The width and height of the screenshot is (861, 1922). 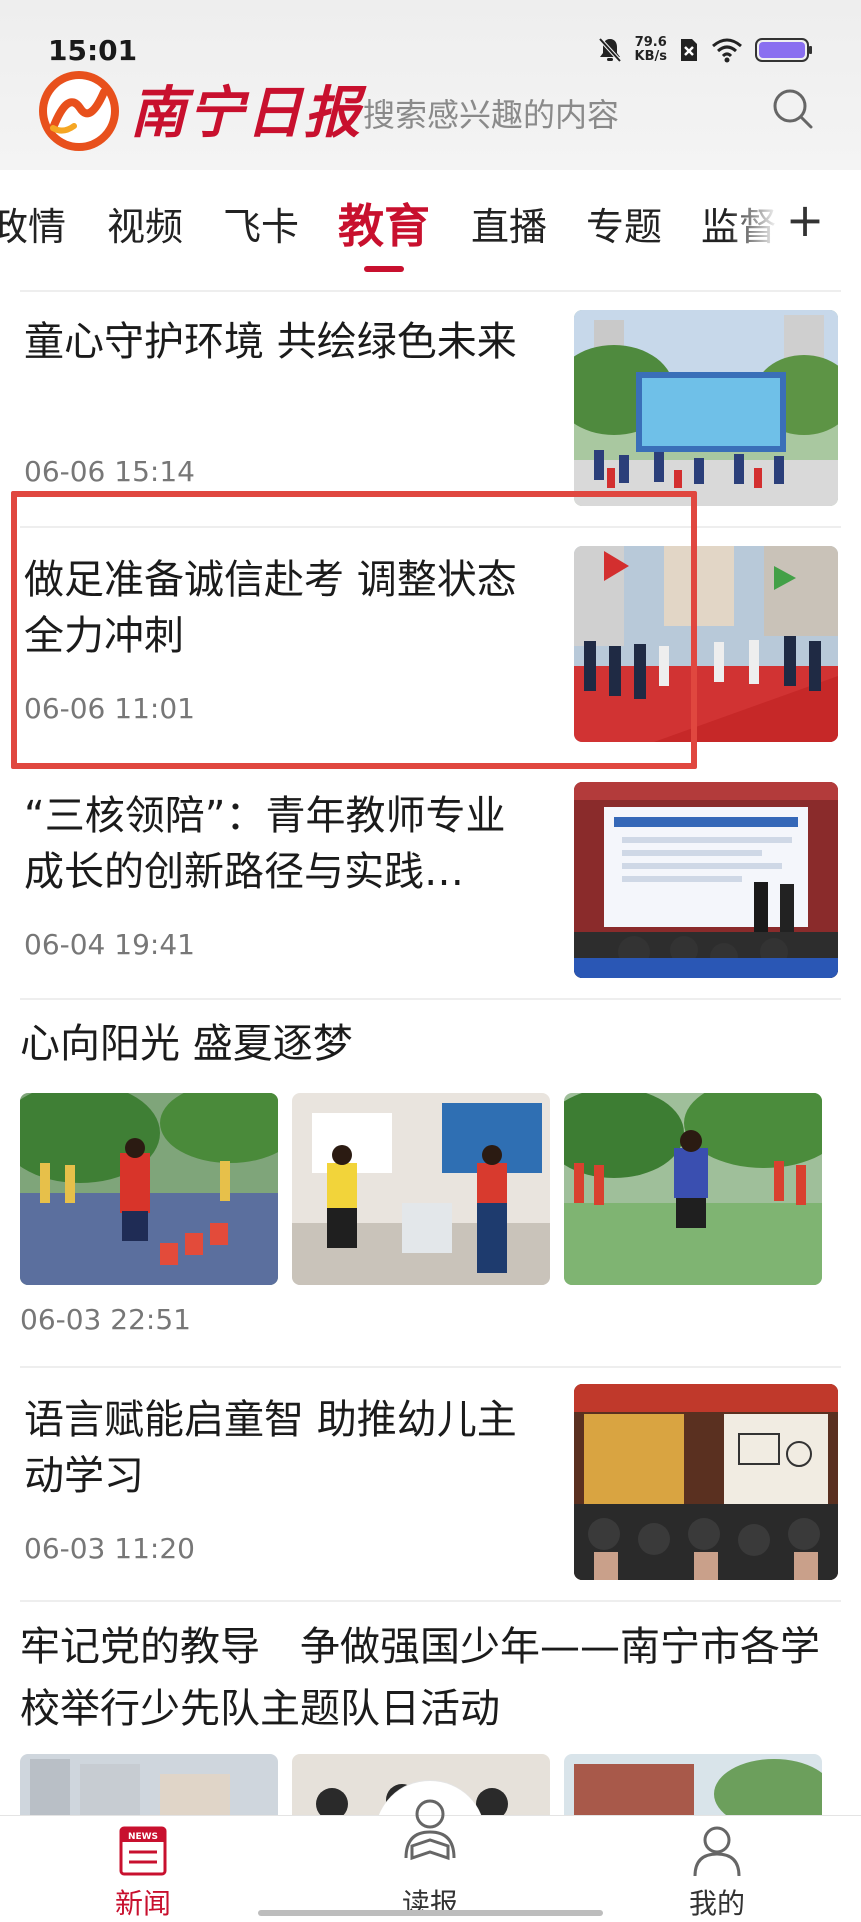 I want to click on tab-topics: 专题, so click(x=624, y=223).